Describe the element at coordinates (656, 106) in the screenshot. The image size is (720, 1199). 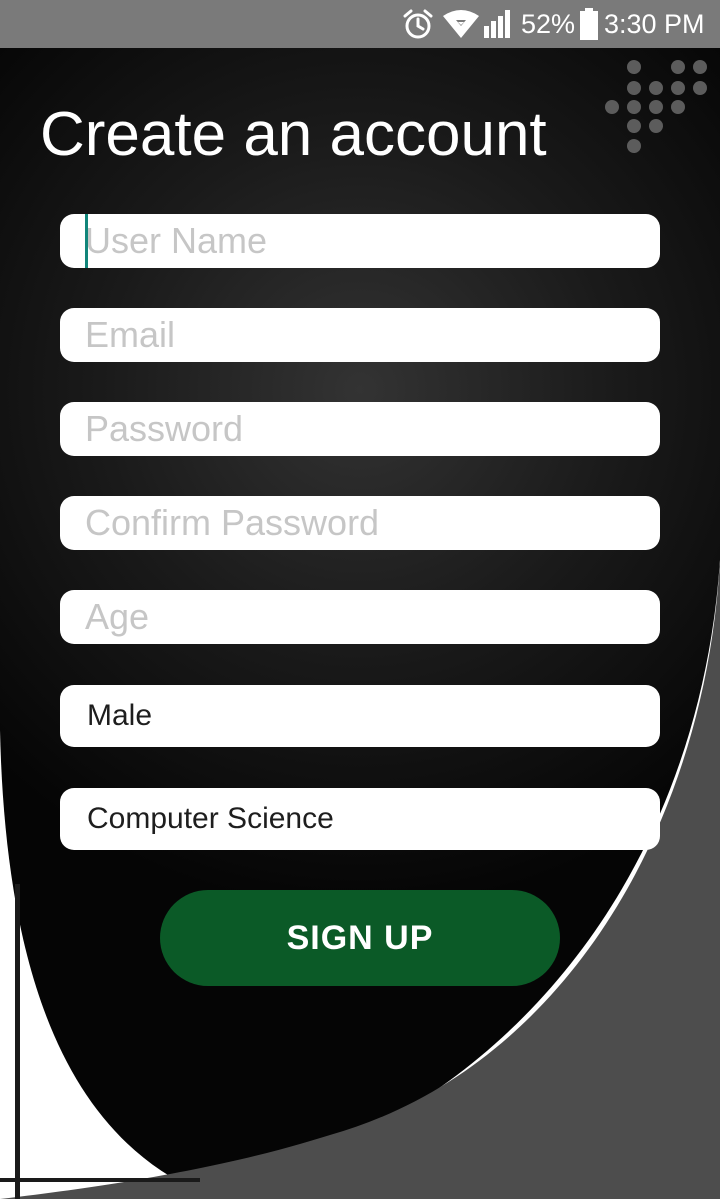
I see `dots-decoration` at that location.